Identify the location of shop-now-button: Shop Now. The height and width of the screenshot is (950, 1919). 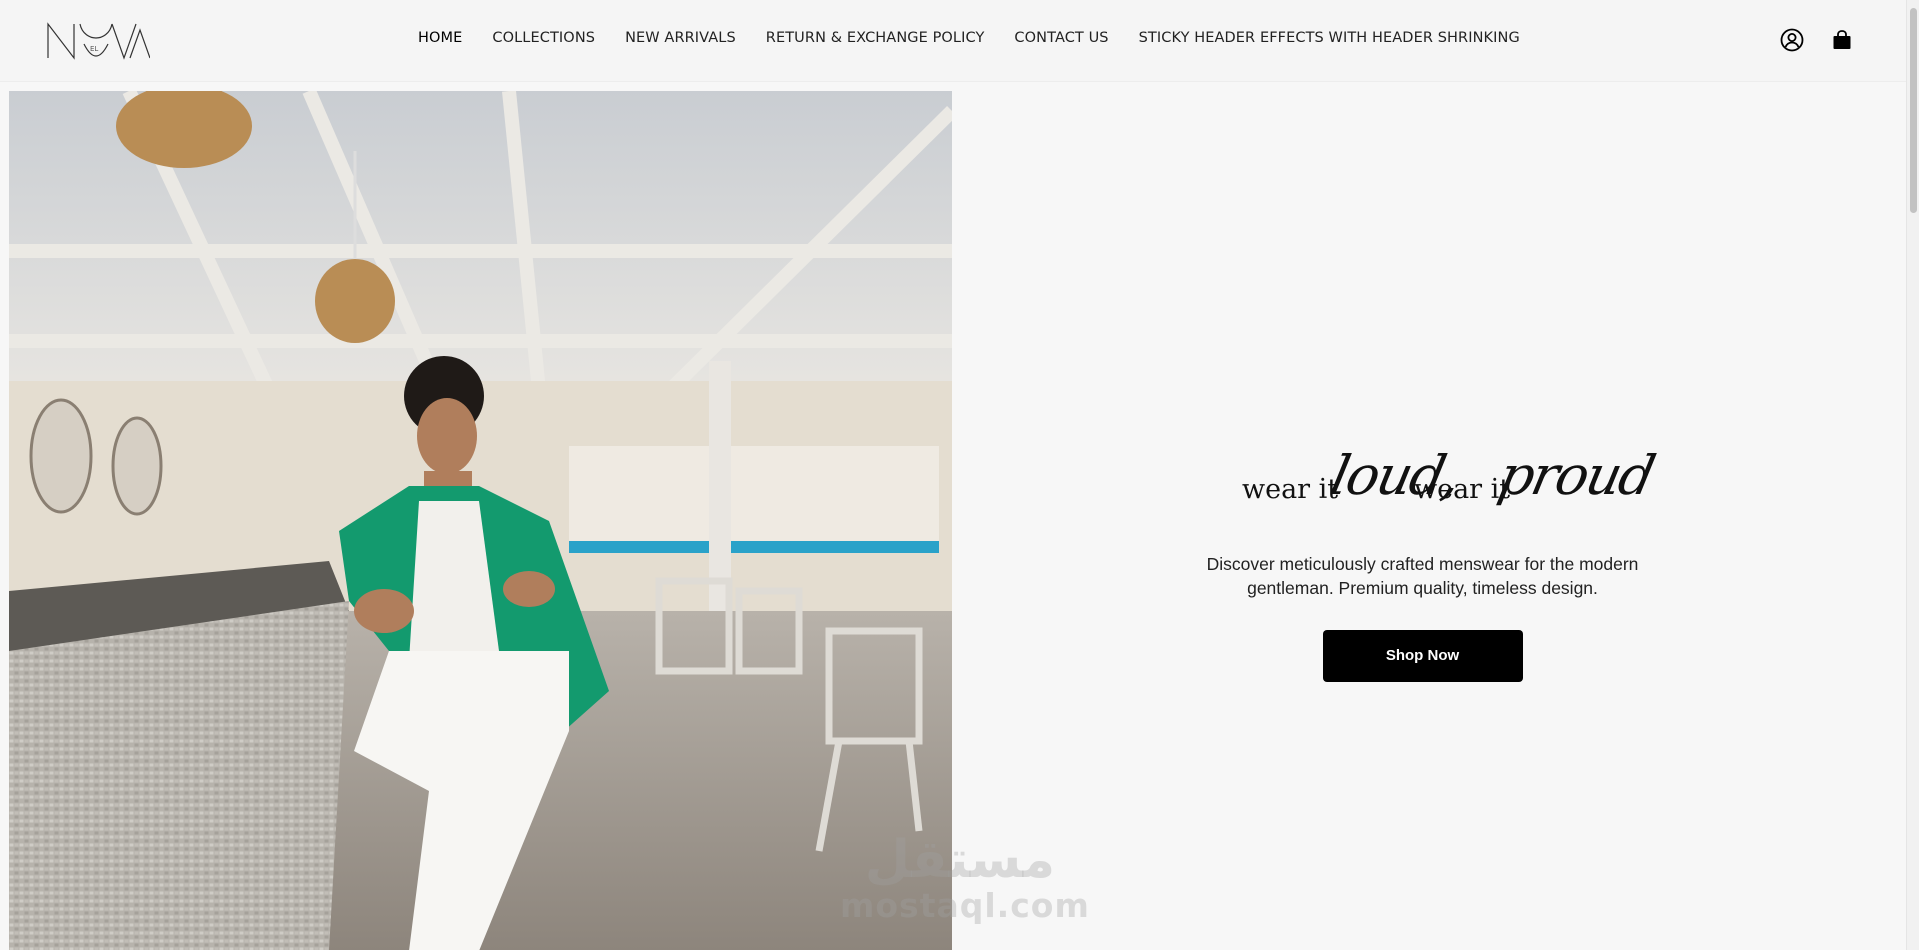
(1422, 656).